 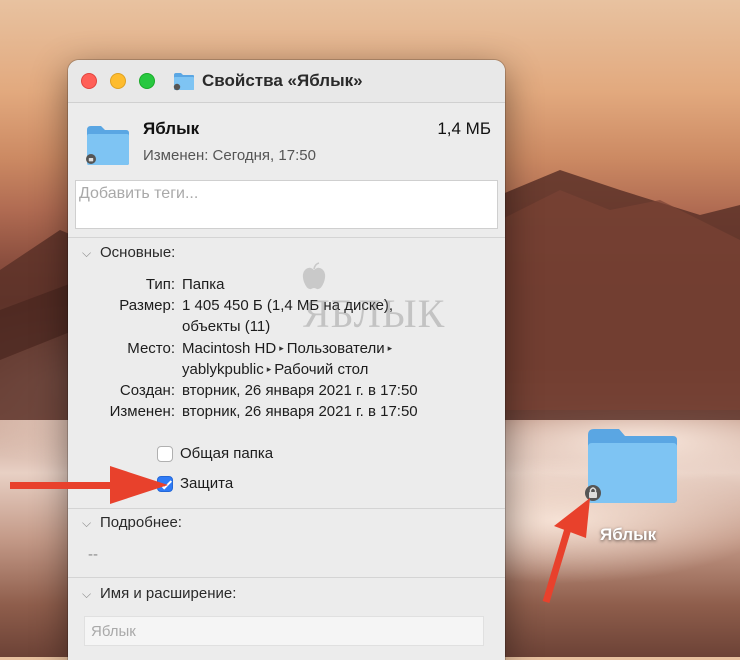 What do you see at coordinates (282, 80) in the screenshot?
I see `window-title: Свойства «Яблык»` at bounding box center [282, 80].